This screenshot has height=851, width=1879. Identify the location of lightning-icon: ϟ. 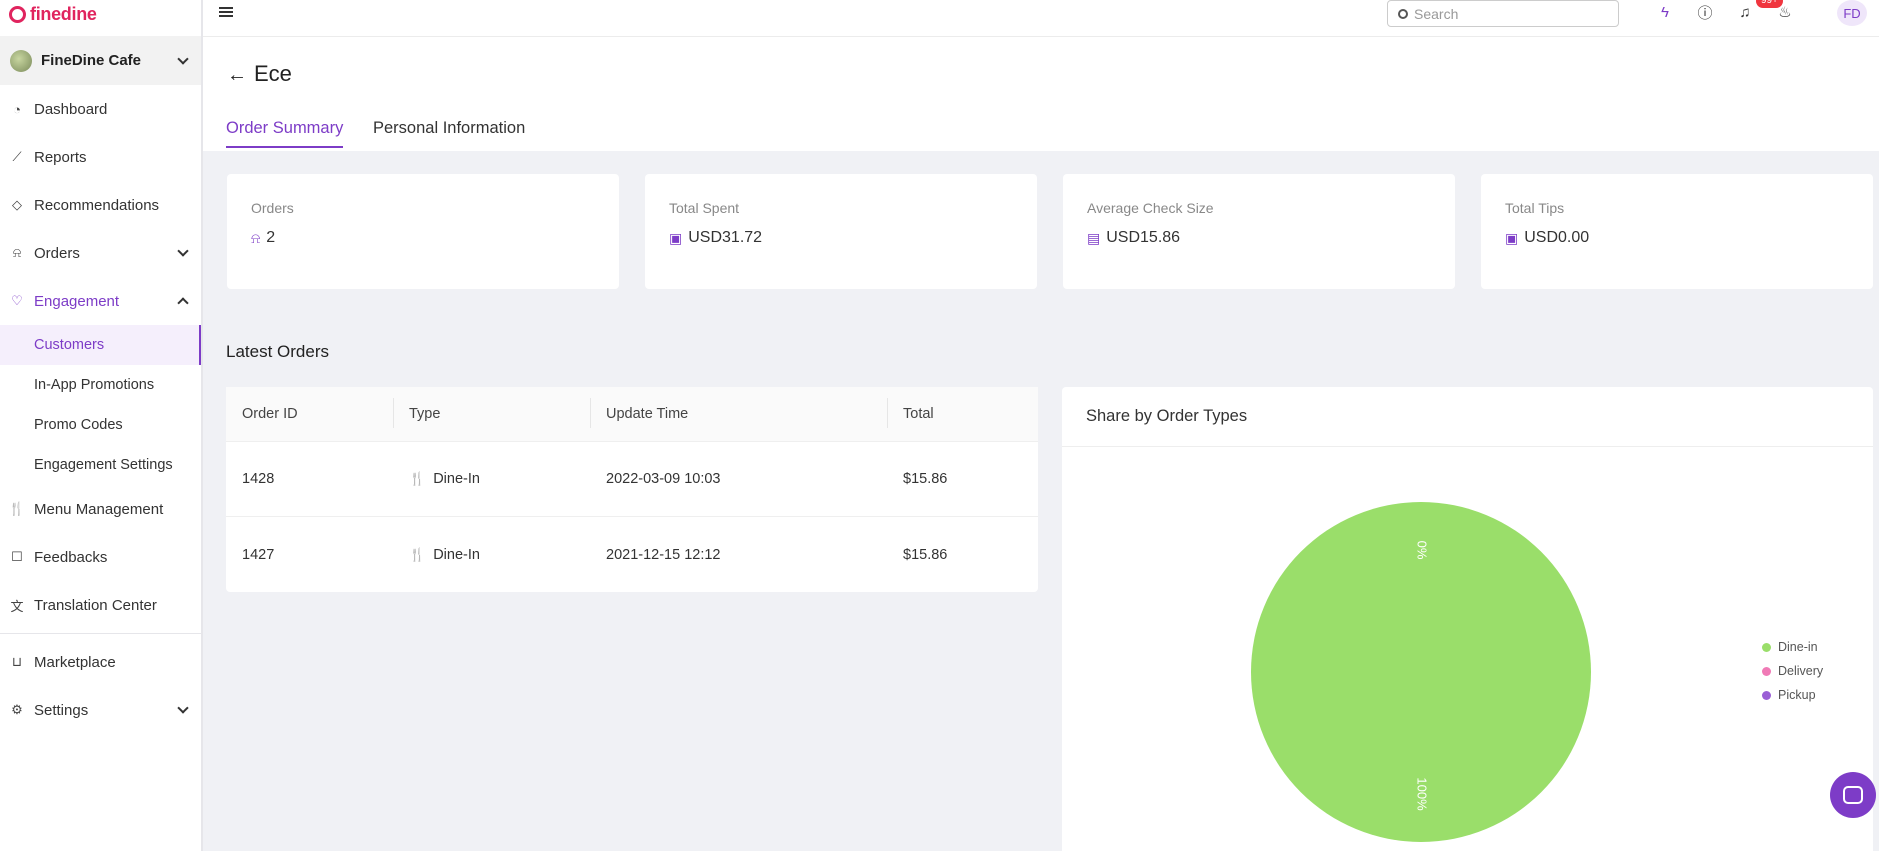
(1665, 12).